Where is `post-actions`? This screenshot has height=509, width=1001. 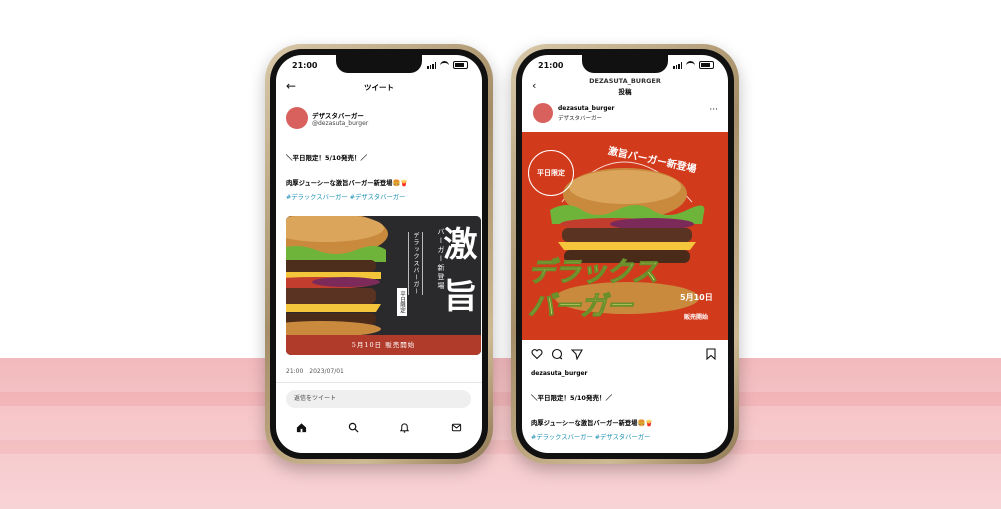
post-actions is located at coordinates (557, 355).